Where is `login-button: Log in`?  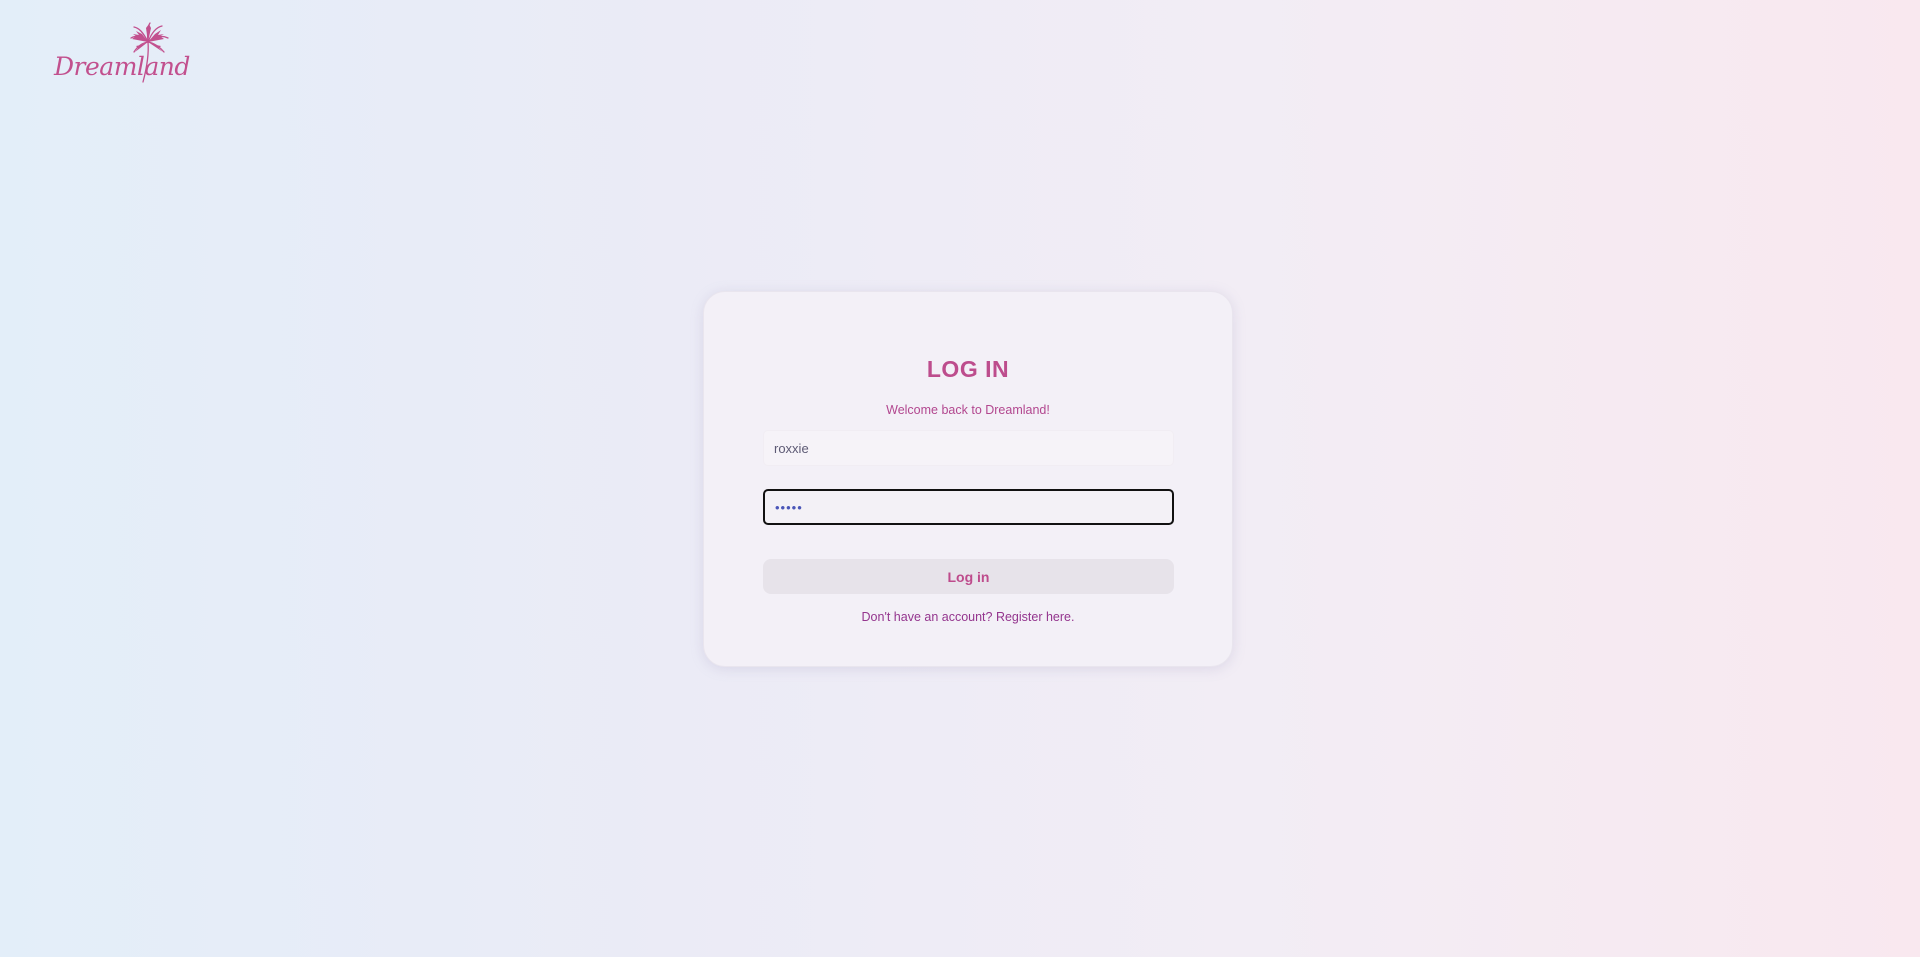 login-button: Log in is located at coordinates (968, 576).